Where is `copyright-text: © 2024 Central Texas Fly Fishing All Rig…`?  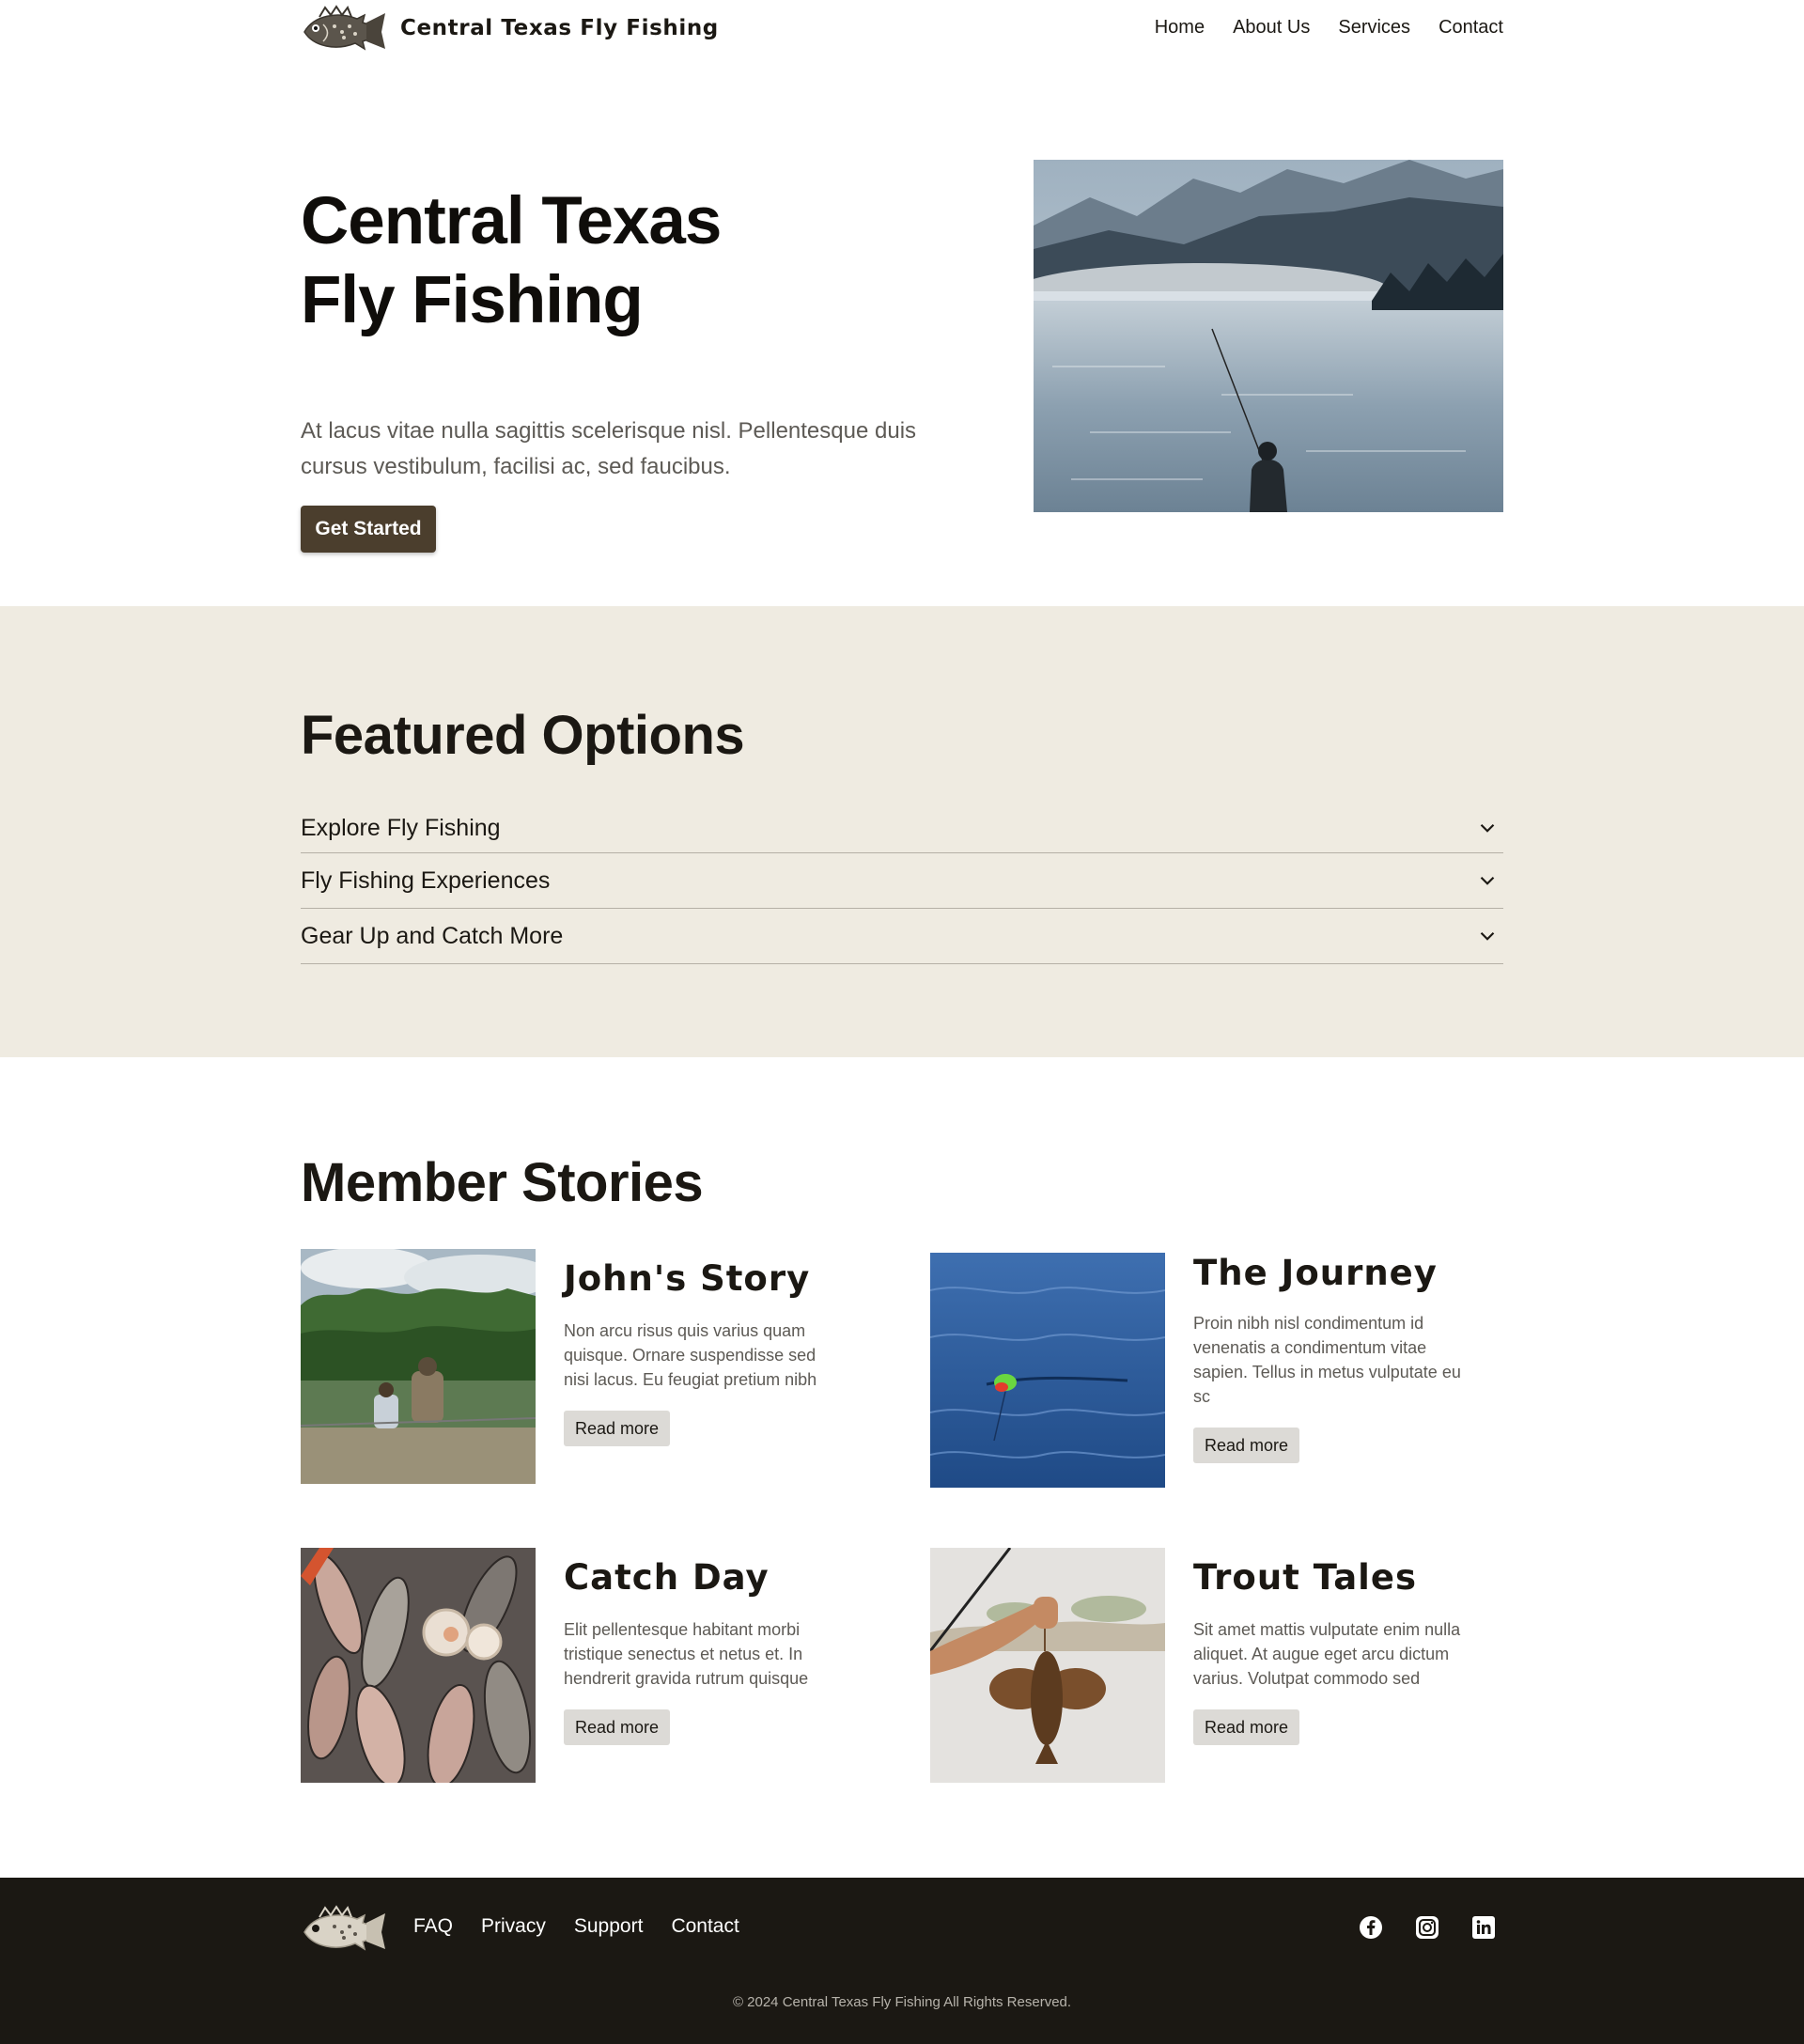
copyright-text: © 2024 Central Texas Fly Fishing All Rig… is located at coordinates (902, 2002).